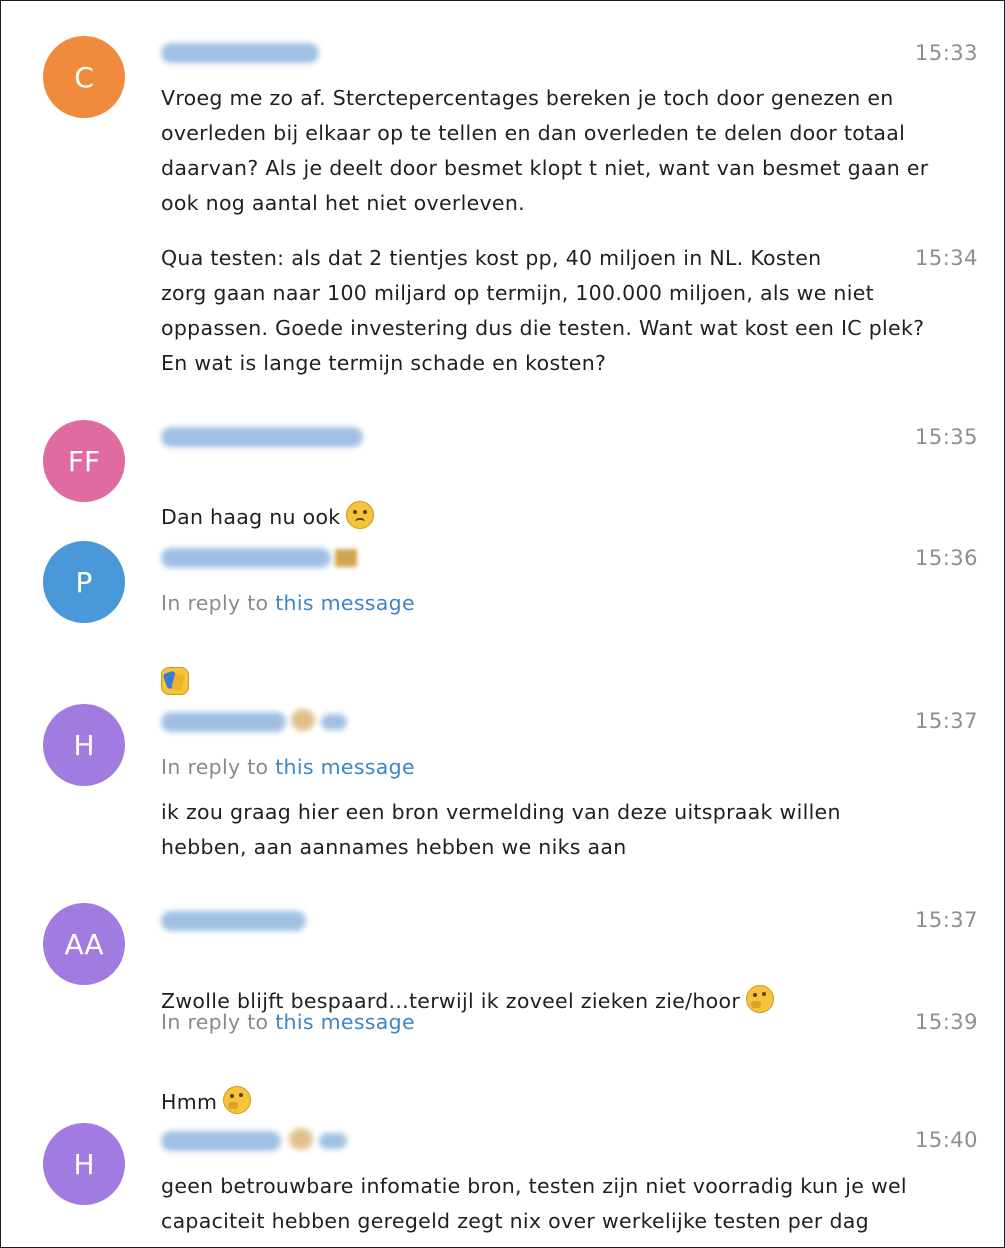  What do you see at coordinates (571, 1085) in the screenshot?
I see `message-text-row: Hmm` at bounding box center [571, 1085].